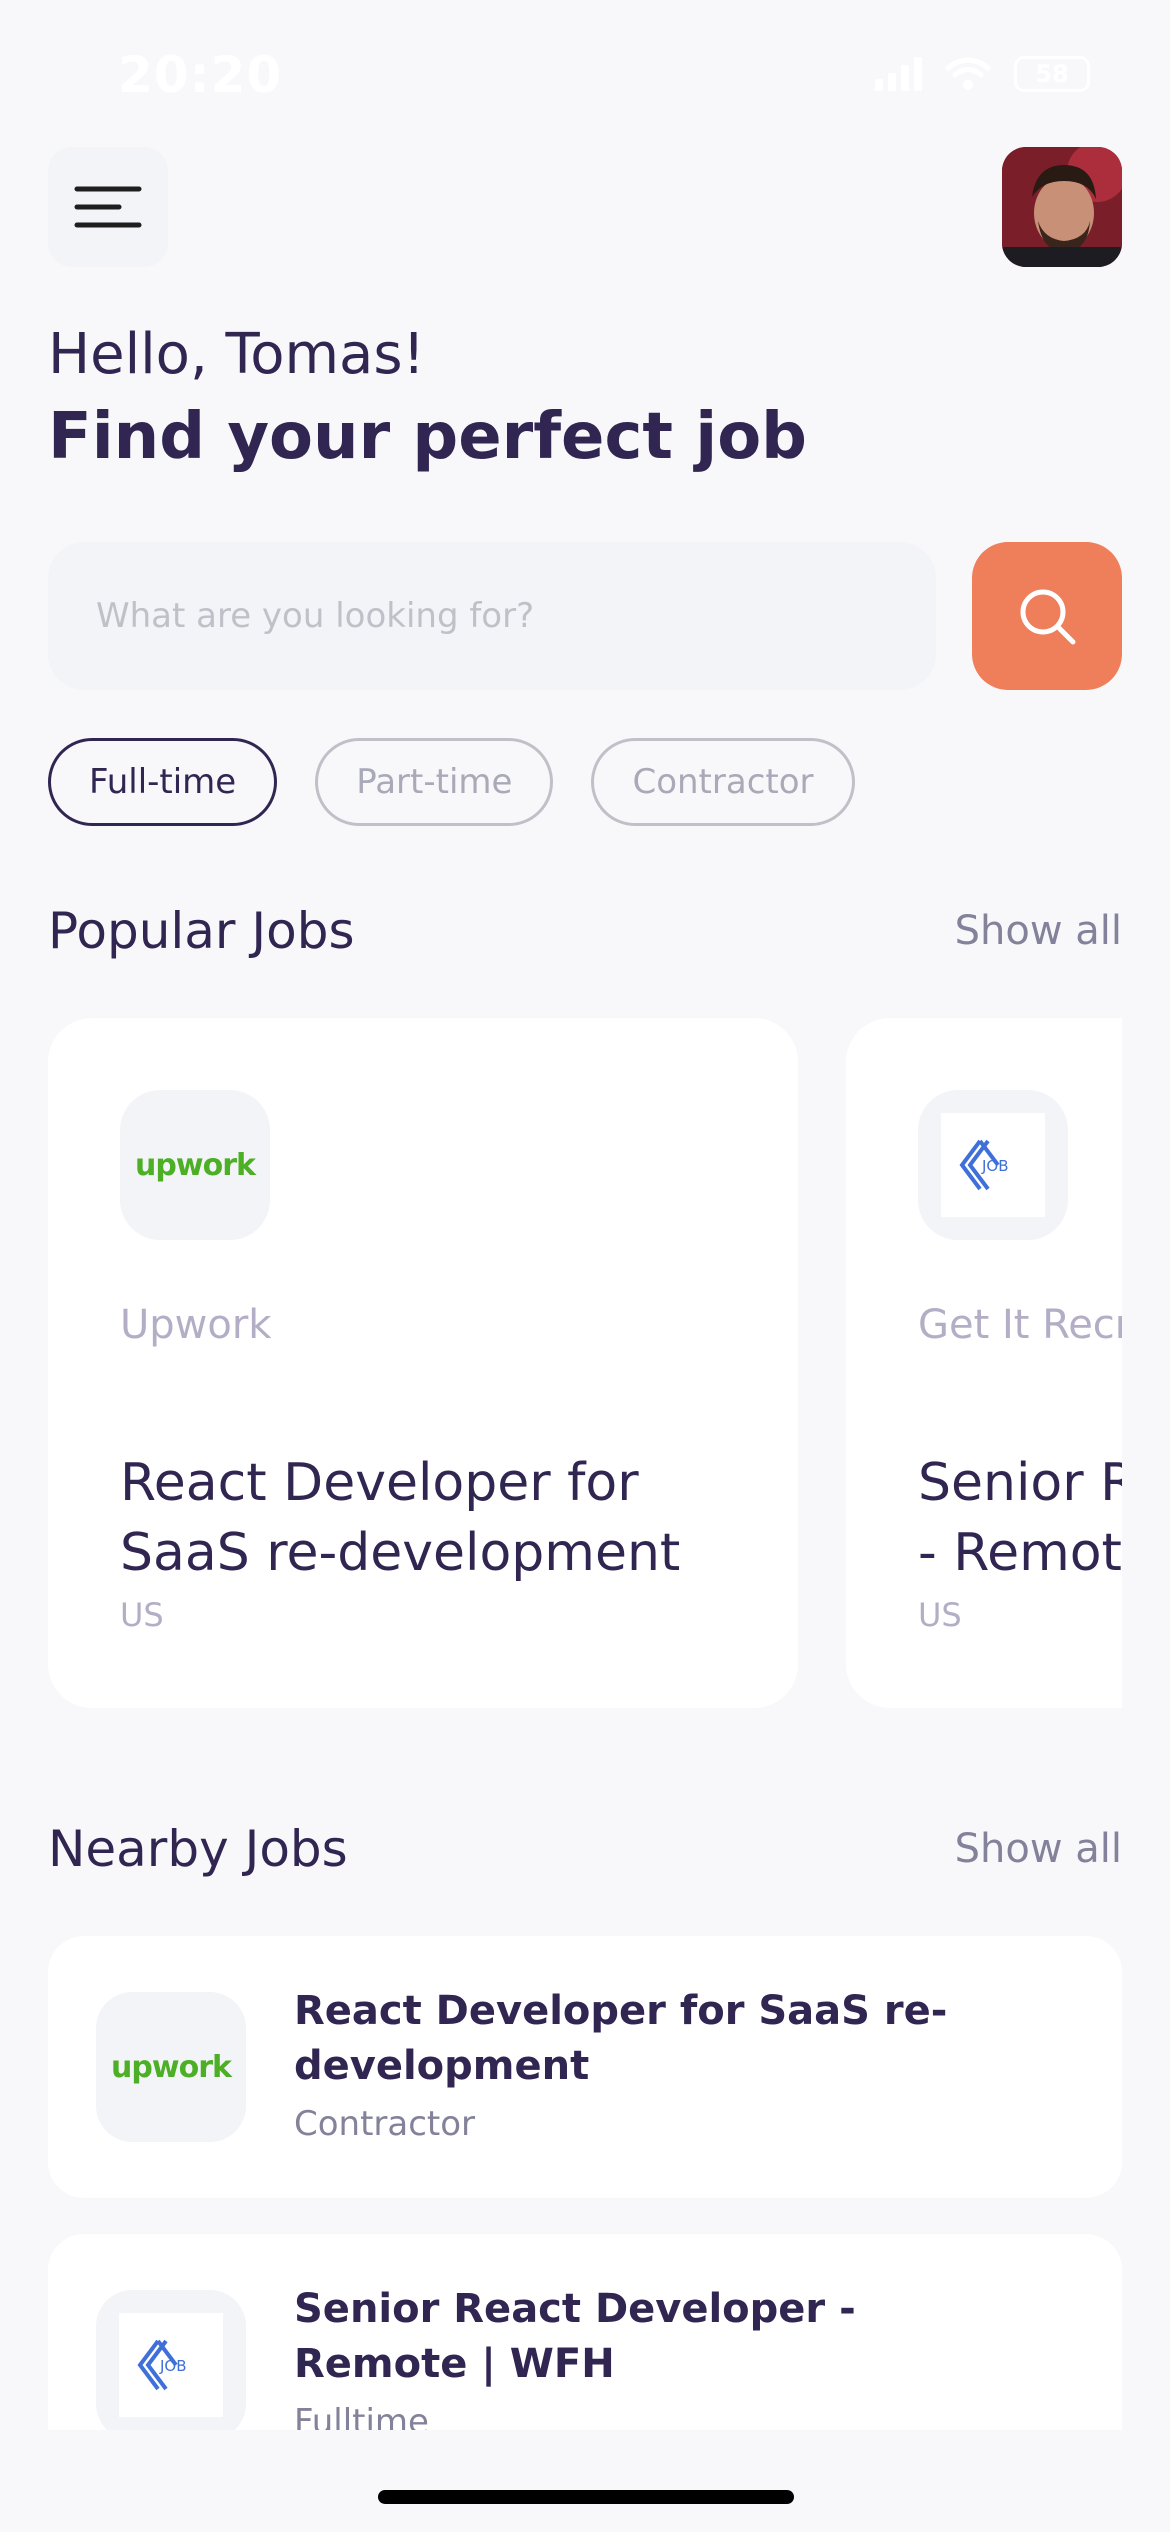  Describe the element at coordinates (385, 2124) in the screenshot. I see `job-type: Contractor` at that location.